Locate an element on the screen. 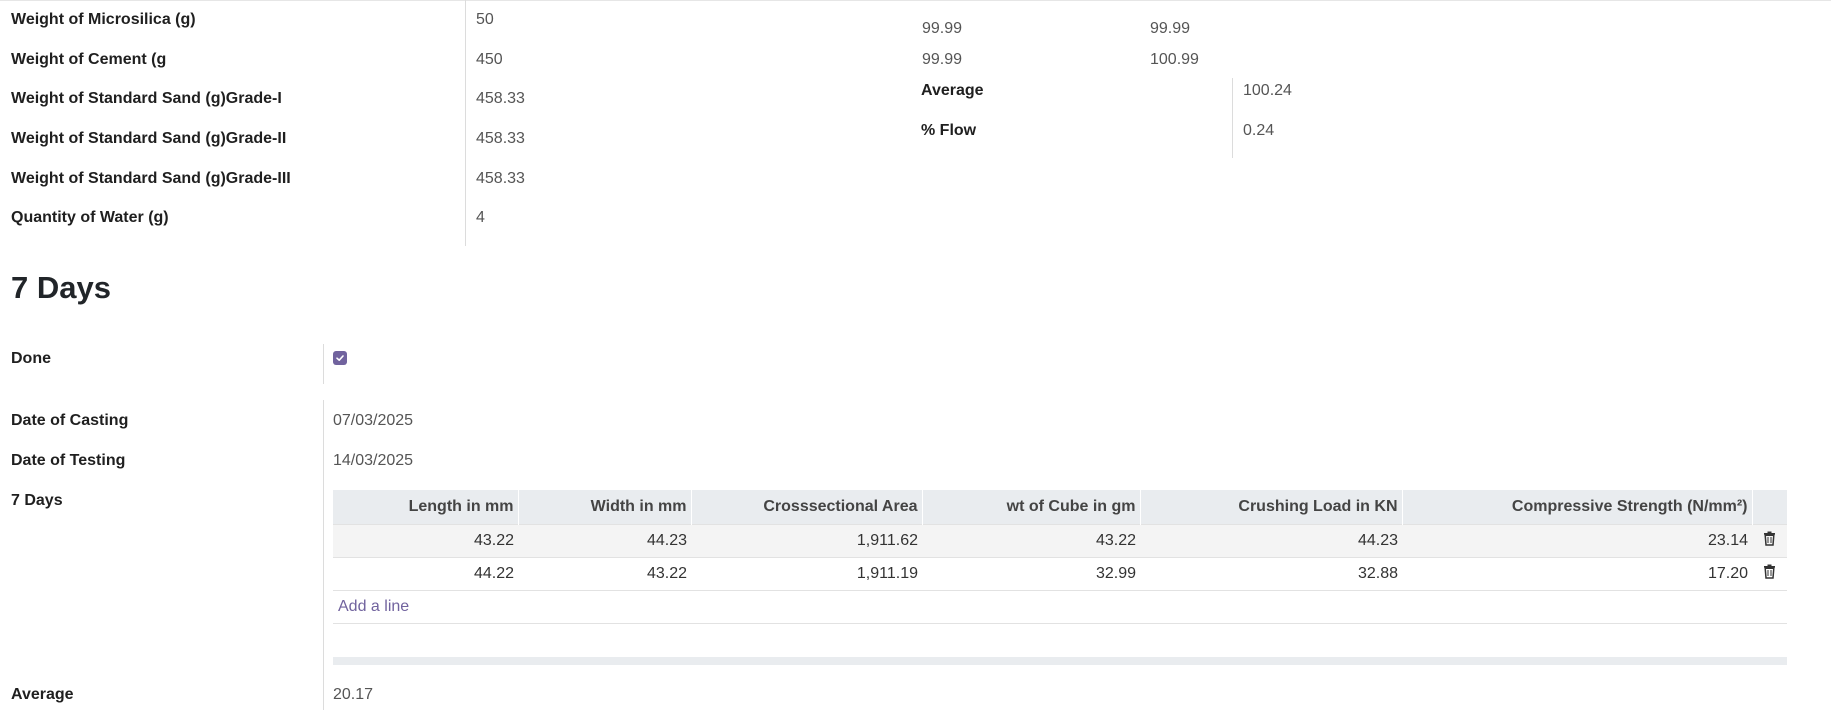 This screenshot has height=710, width=1831. column-header-compressive-strength: Compressive Strength (N/mm²) is located at coordinates (1576, 507).